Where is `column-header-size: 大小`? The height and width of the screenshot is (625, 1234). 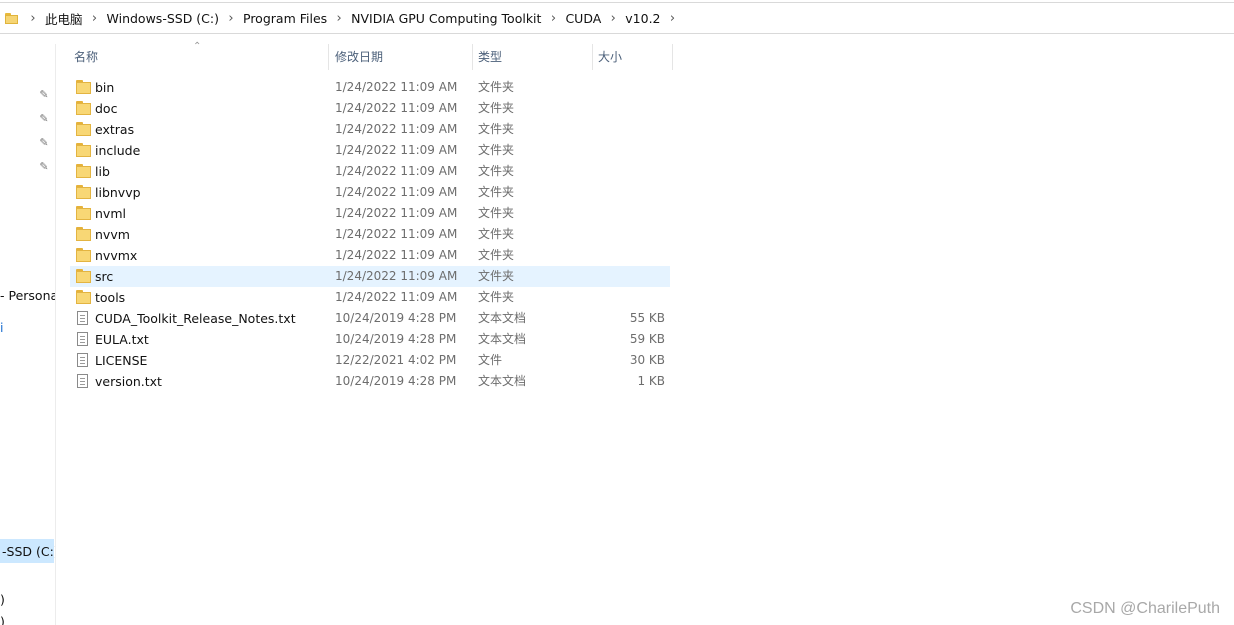
column-header-size: 大小 is located at coordinates (633, 57).